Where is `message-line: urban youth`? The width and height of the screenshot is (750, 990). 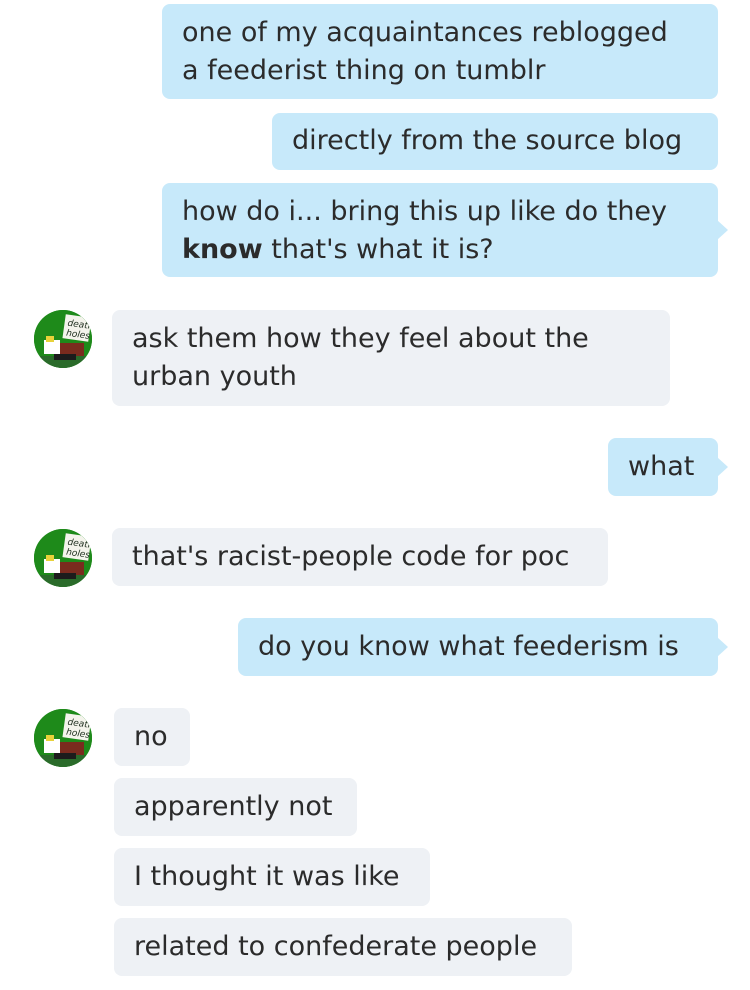
message-line: urban youth is located at coordinates (214, 376).